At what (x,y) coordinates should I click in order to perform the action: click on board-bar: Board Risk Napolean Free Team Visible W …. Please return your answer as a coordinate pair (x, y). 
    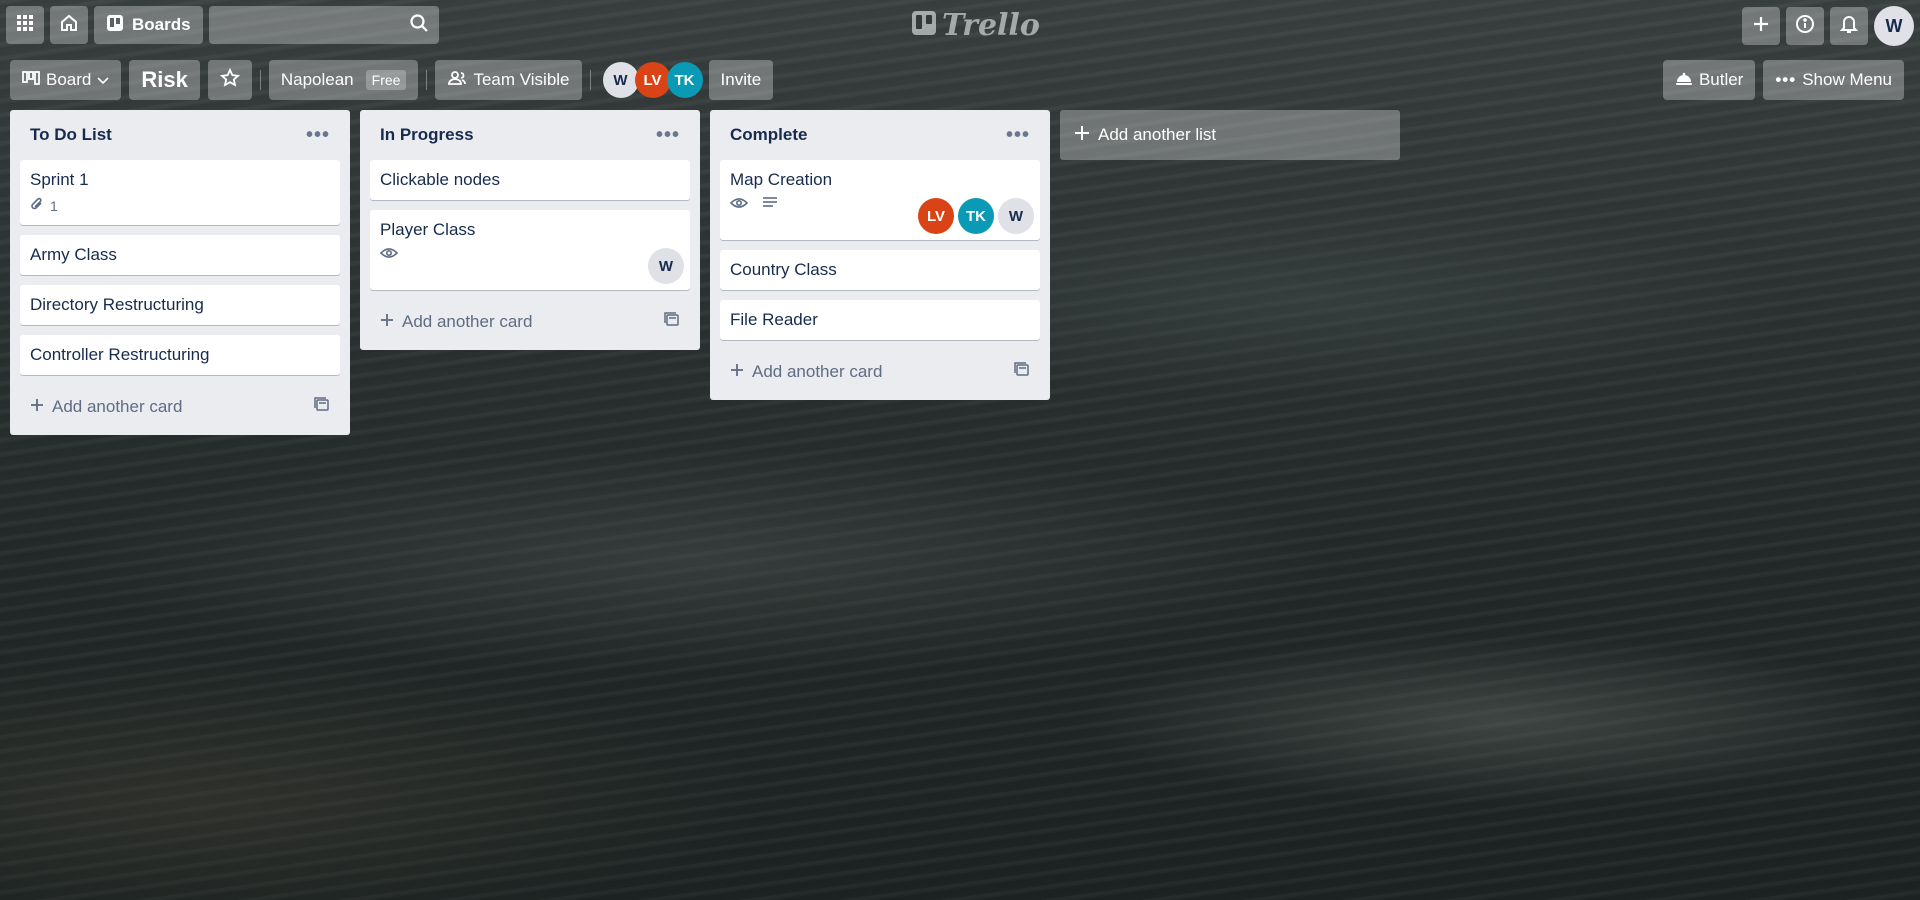
    Looking at the image, I should click on (960, 80).